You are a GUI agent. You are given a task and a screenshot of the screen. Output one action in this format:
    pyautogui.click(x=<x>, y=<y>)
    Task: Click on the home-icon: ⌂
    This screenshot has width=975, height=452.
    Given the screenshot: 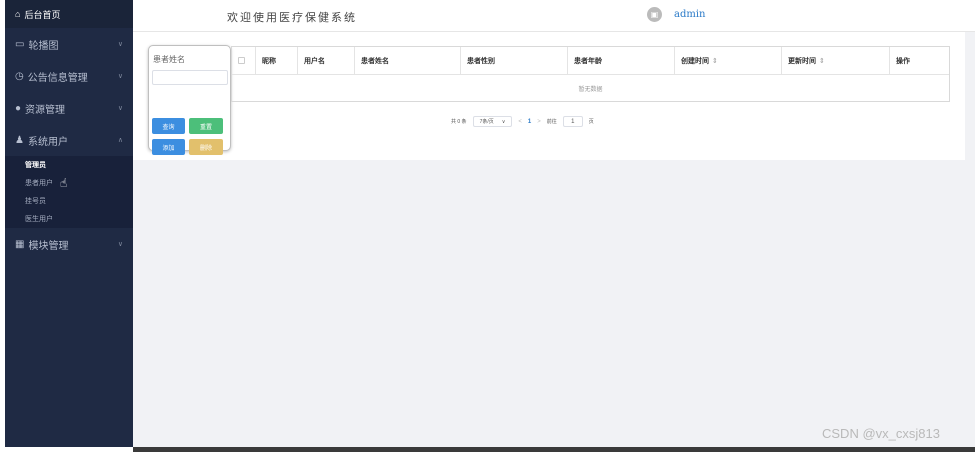 What is the action you would take?
    pyautogui.click(x=18, y=14)
    